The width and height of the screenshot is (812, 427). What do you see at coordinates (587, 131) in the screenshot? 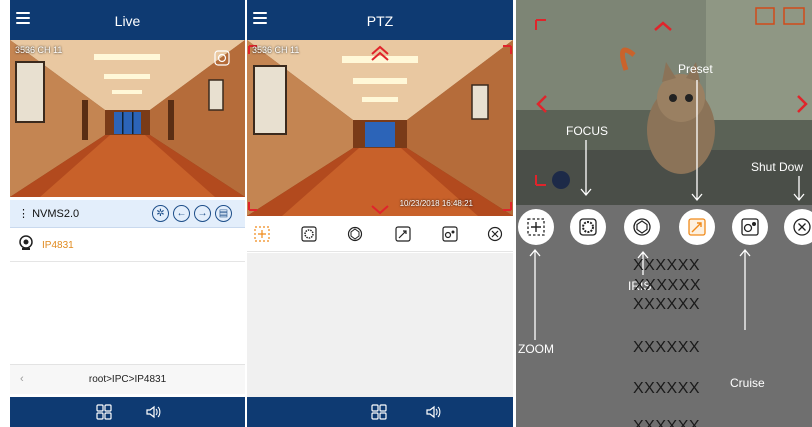
I see `focus-annotation: FOCUS` at bounding box center [587, 131].